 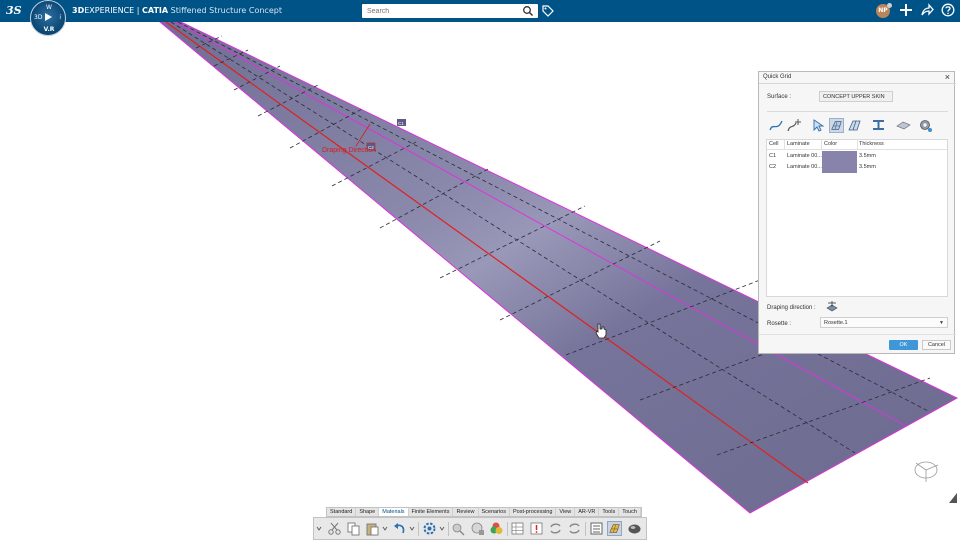 I want to click on tab-materials: Materials, so click(x=394, y=512).